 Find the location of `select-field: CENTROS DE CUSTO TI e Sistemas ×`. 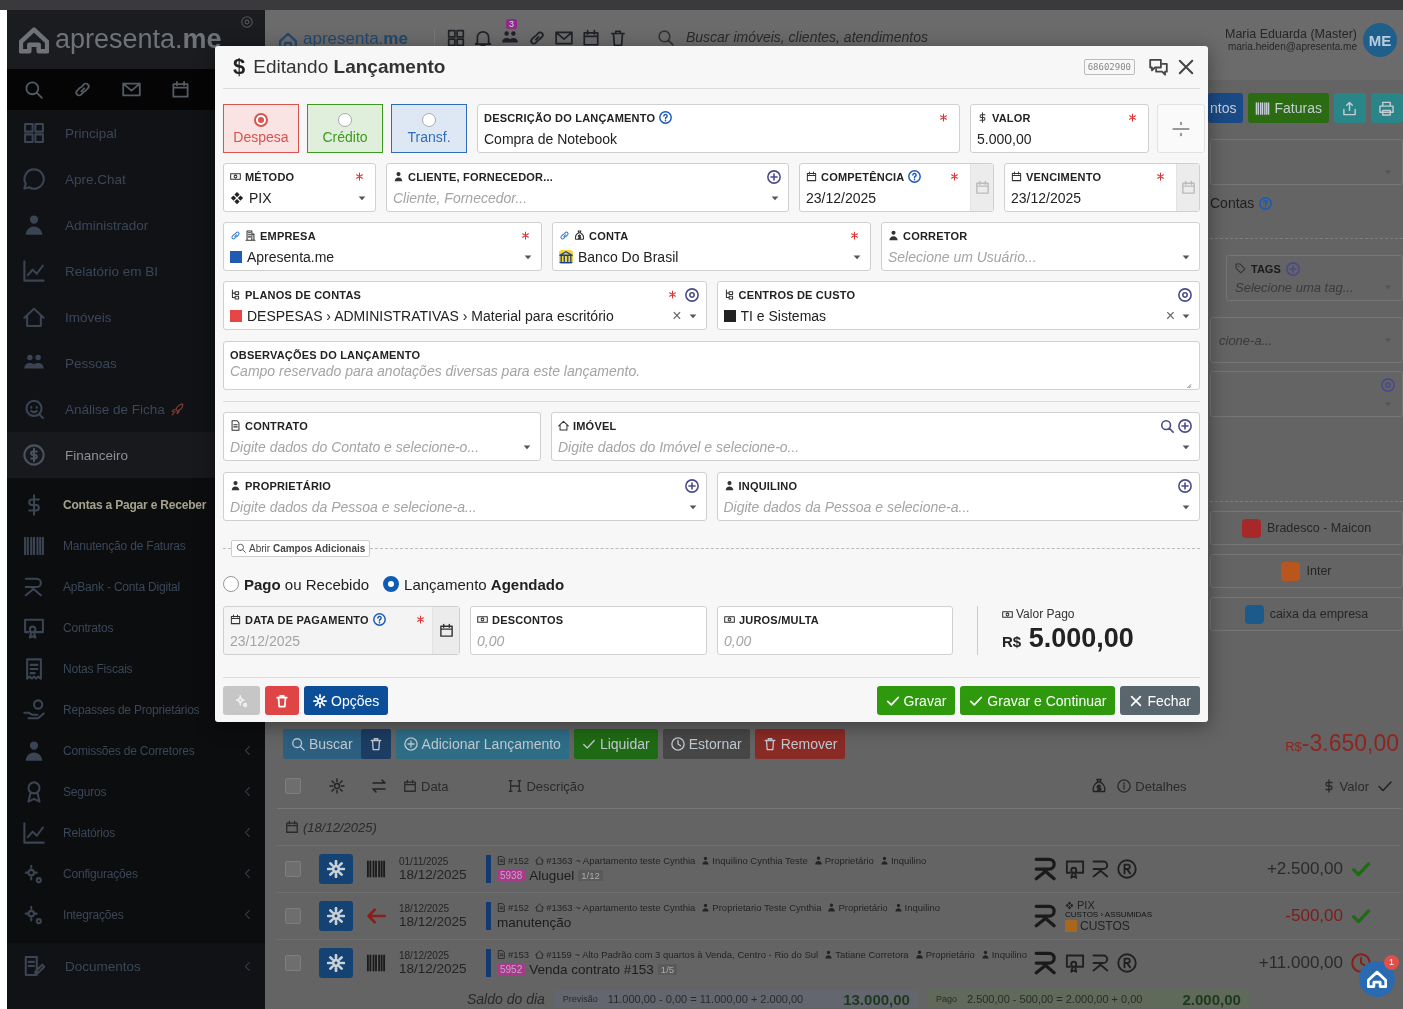

select-field: CENTROS DE CUSTO TI e Sistemas × is located at coordinates (958, 305).